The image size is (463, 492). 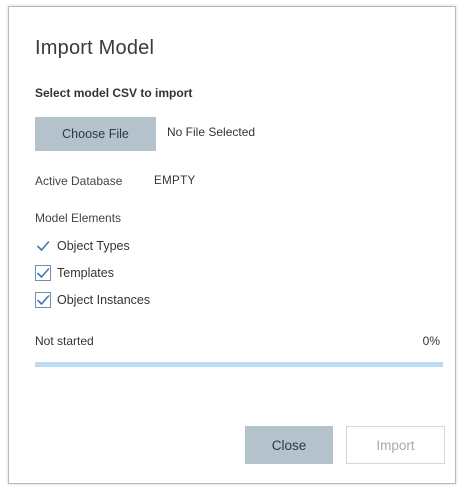 What do you see at coordinates (239, 364) in the screenshot?
I see `progress-bar` at bounding box center [239, 364].